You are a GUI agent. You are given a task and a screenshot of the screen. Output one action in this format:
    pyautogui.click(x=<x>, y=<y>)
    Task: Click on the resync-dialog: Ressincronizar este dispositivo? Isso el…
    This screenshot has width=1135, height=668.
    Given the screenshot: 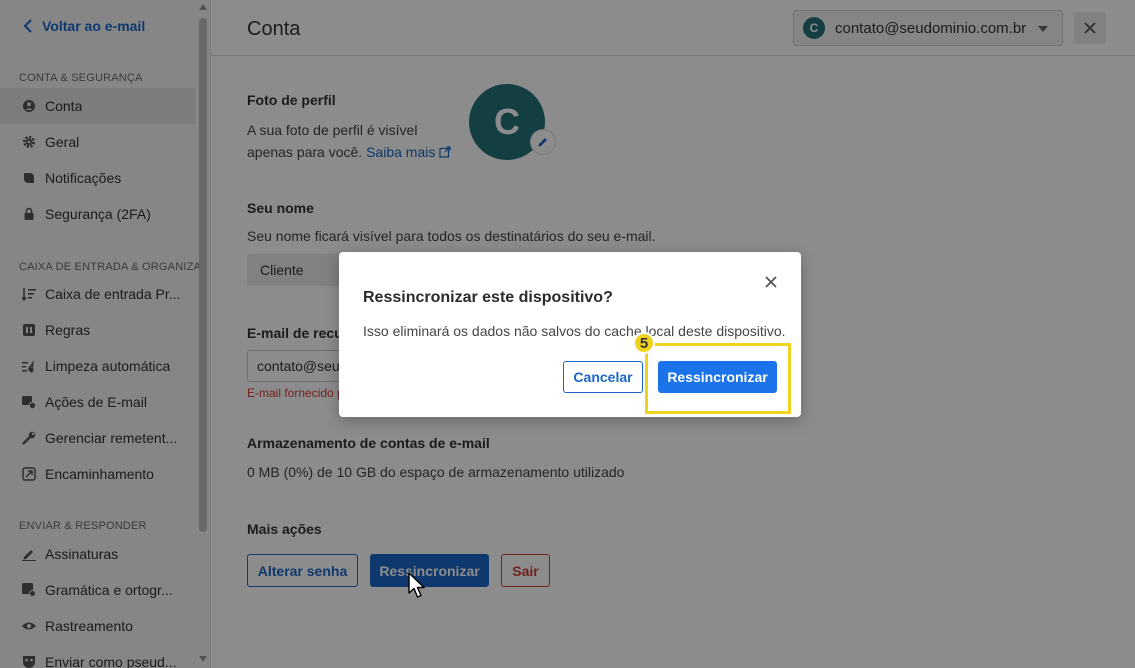 What is the action you would take?
    pyautogui.click(x=570, y=334)
    